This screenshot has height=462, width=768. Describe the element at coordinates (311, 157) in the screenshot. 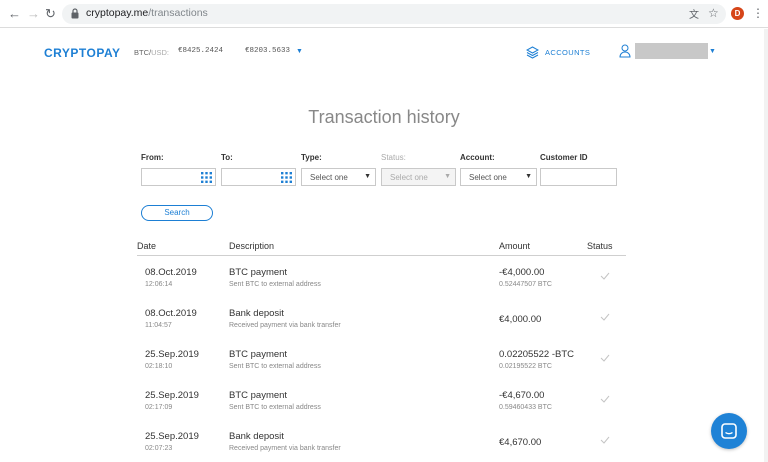

I see `type-label: Type:` at that location.